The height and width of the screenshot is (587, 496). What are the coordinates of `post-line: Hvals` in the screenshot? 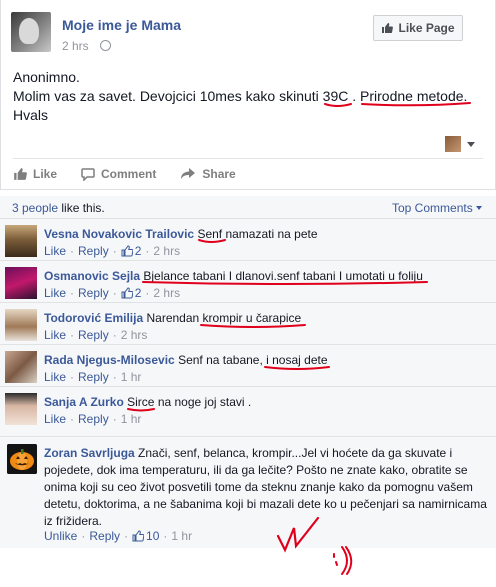 It's located at (31, 115).